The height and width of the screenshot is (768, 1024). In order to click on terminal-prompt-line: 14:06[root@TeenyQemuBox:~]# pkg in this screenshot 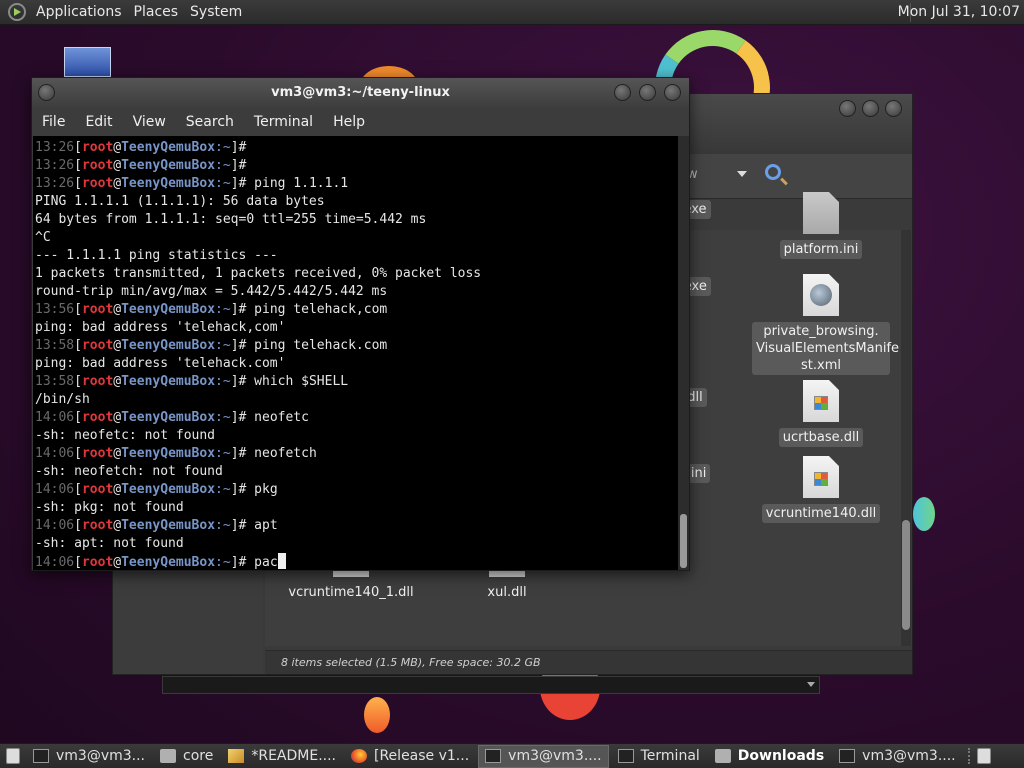, I will do `click(356, 490)`.